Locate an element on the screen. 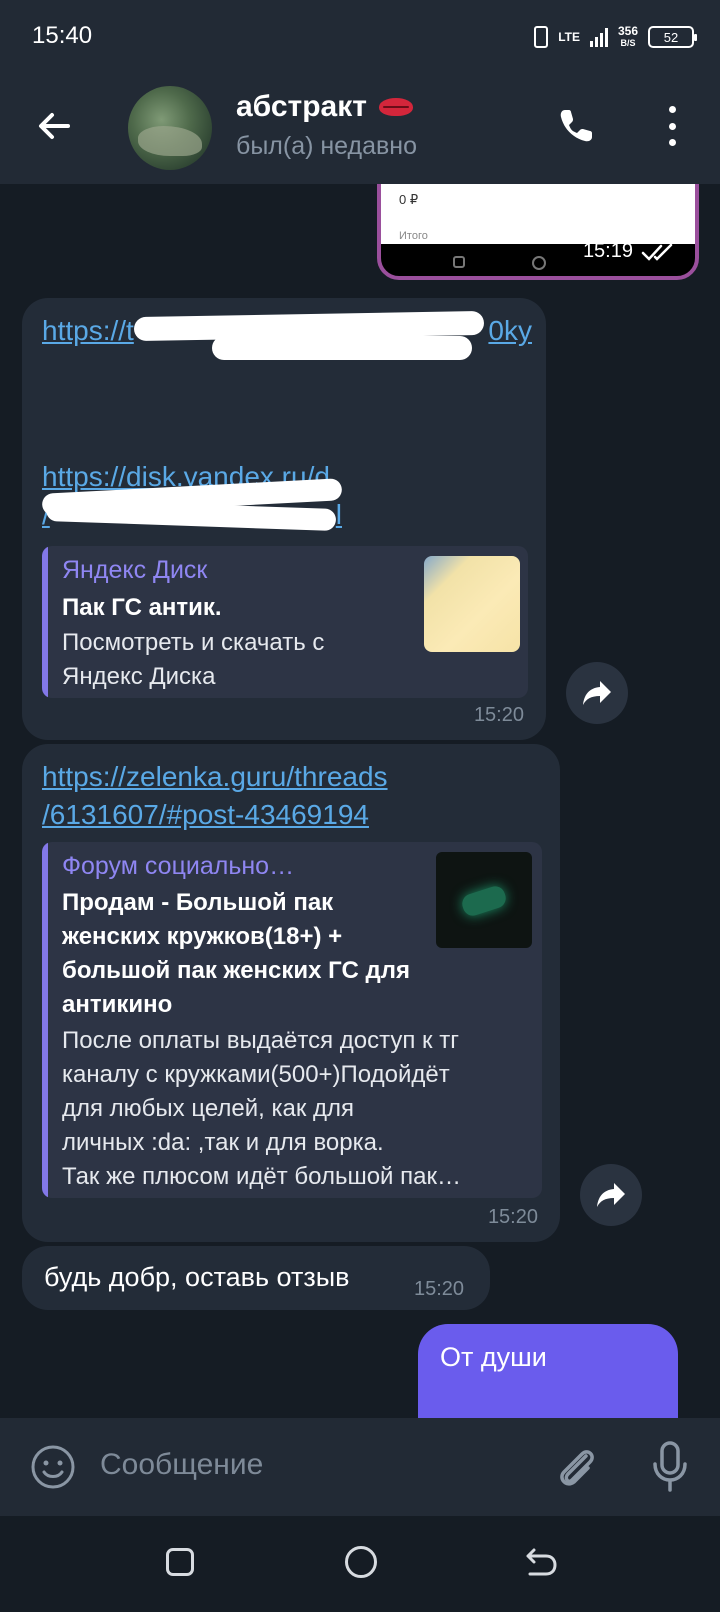 Image resolution: width=720 pixels, height=1612 pixels. microphone-icon is located at coordinates (670, 1467).